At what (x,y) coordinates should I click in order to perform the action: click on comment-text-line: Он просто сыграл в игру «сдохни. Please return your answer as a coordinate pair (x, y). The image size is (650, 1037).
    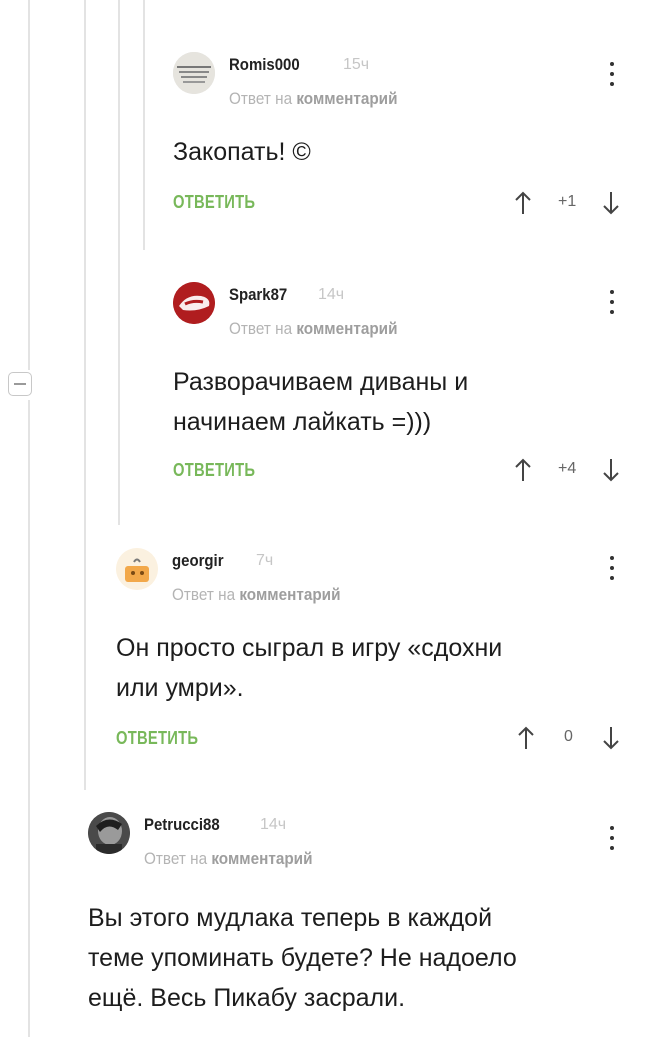
    Looking at the image, I should click on (309, 648).